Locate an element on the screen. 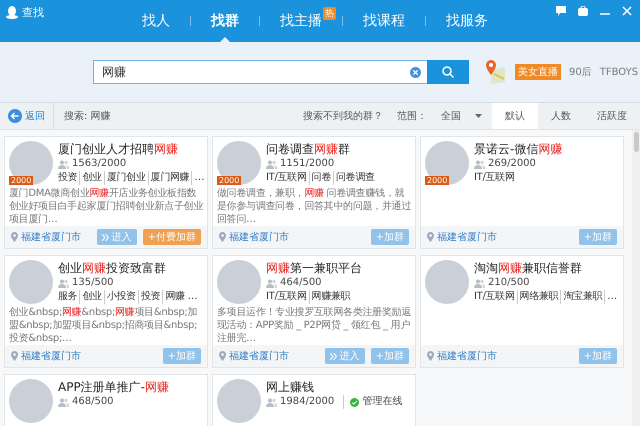  group-tag: 服务 is located at coordinates (69, 297).